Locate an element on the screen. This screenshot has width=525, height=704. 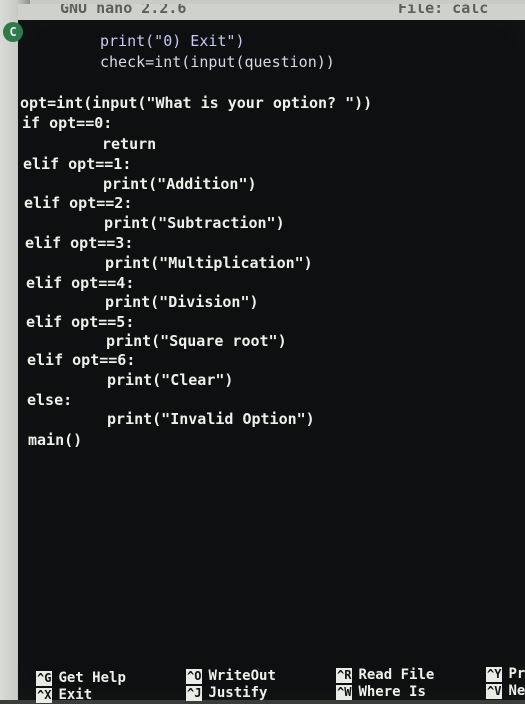
code-line: print("Division") is located at coordinates (182, 302).